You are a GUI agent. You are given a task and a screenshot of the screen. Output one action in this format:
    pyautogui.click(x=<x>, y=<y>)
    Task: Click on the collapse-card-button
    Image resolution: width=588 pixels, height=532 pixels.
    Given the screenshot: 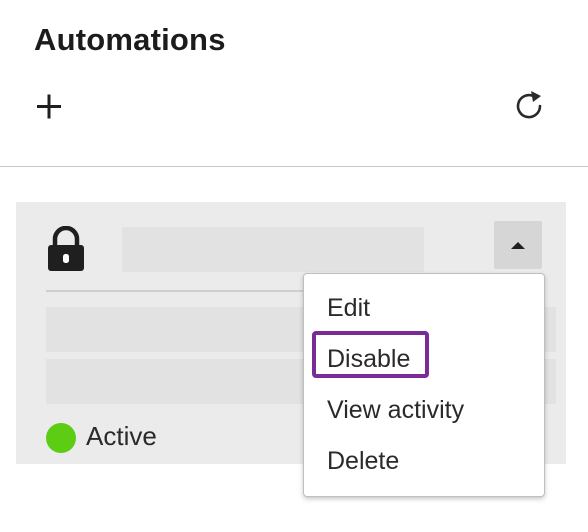 What is the action you would take?
    pyautogui.click(x=518, y=245)
    